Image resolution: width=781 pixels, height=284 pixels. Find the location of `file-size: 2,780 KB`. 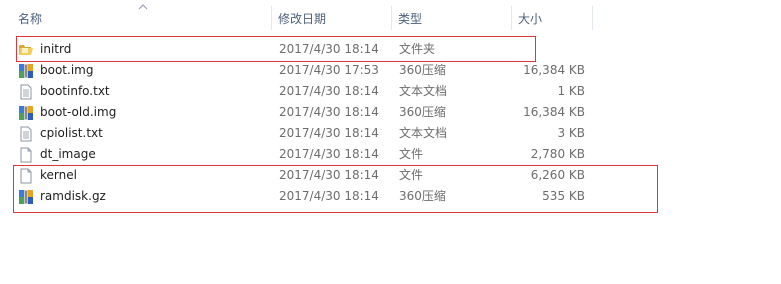

file-size: 2,780 KB is located at coordinates (557, 154).